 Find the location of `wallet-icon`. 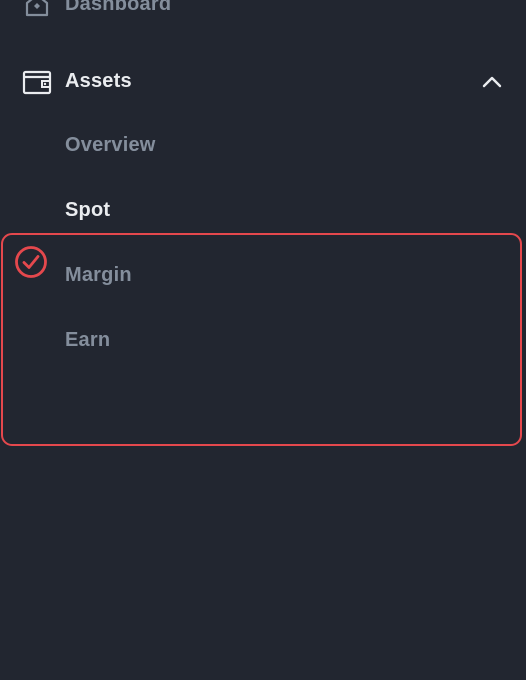

wallet-icon is located at coordinates (37, 82).